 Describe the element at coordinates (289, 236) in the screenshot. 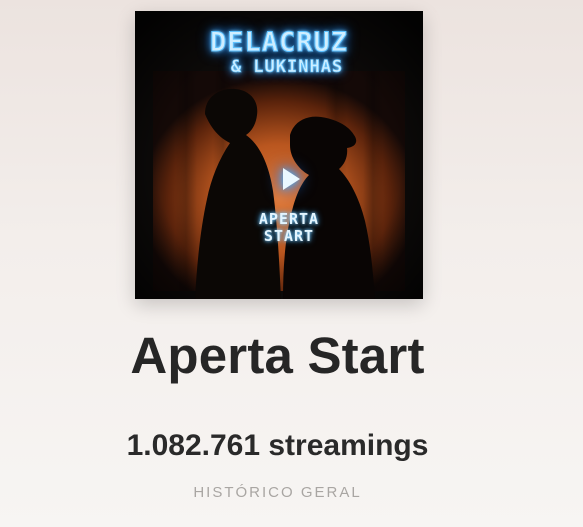

I see `album-cover-title-line2: START` at that location.